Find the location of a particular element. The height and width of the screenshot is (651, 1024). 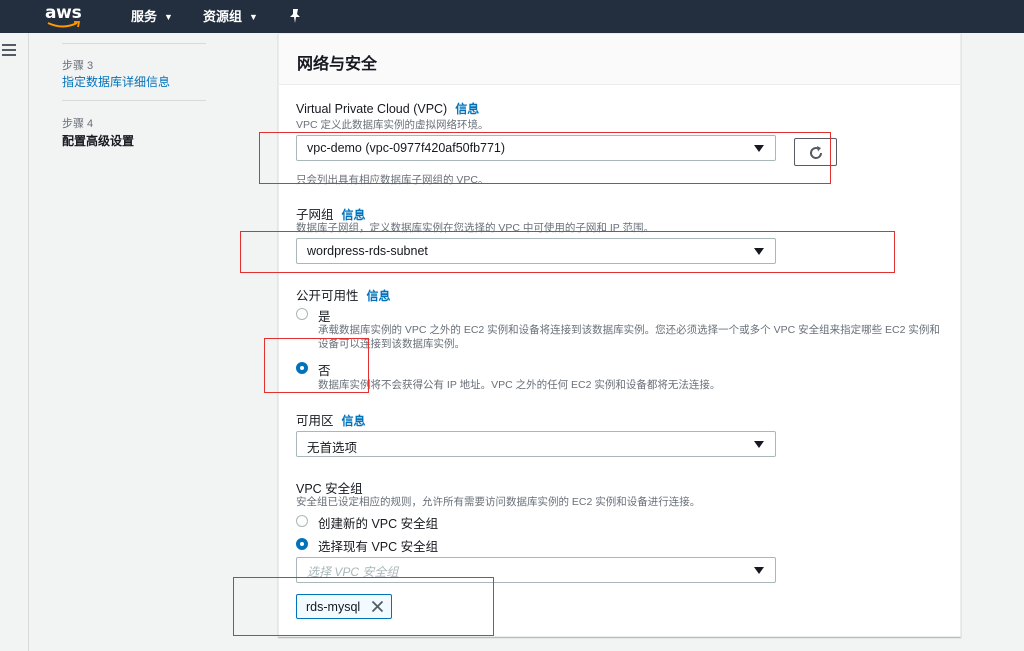

step-3-number: 步骤 3 is located at coordinates (78, 66).